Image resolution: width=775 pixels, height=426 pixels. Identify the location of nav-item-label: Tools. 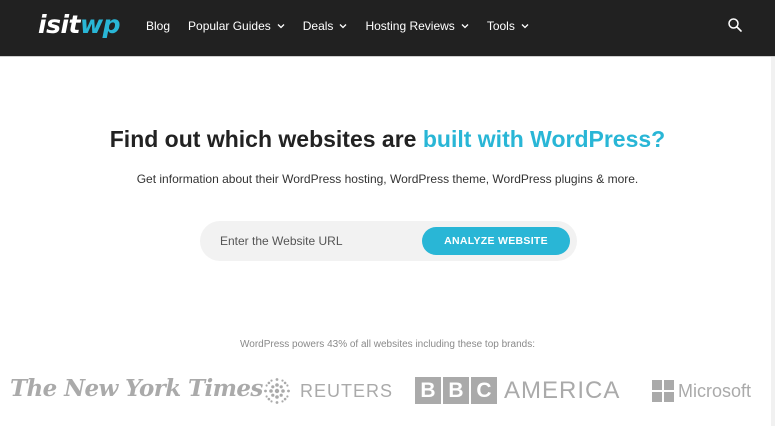
(500, 26).